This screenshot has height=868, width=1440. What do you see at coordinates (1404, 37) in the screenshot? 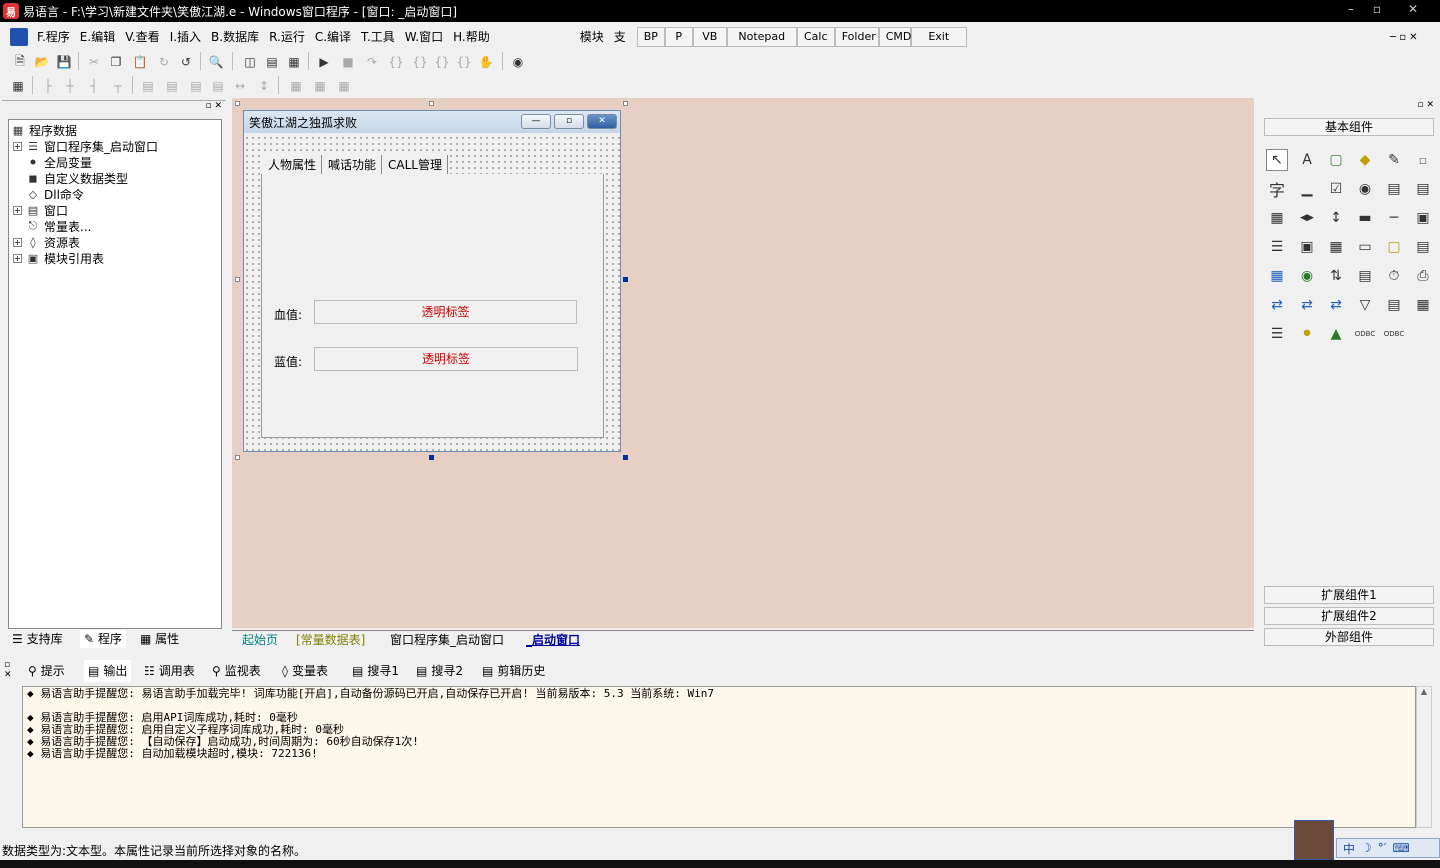
I see `mdi-controls: ─ ▫ ✕` at bounding box center [1404, 37].